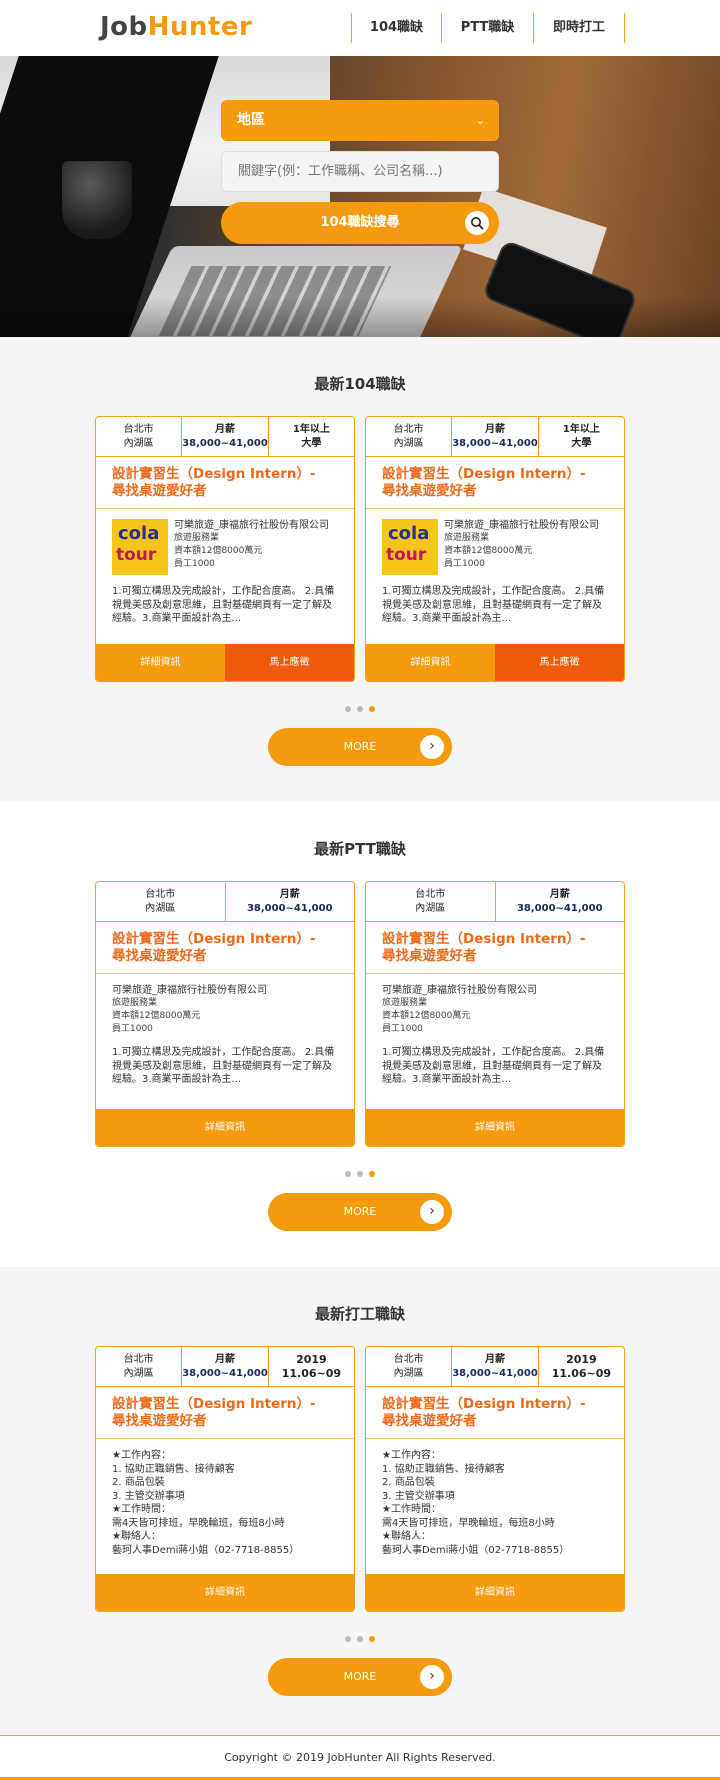 Image resolution: width=720 pixels, height=1780 pixels. Describe the element at coordinates (360, 317) in the screenshot. I see `hero-shade` at that location.